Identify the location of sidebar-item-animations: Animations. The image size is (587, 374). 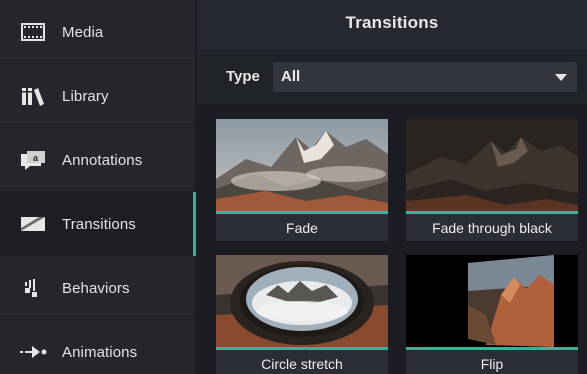
(98, 347).